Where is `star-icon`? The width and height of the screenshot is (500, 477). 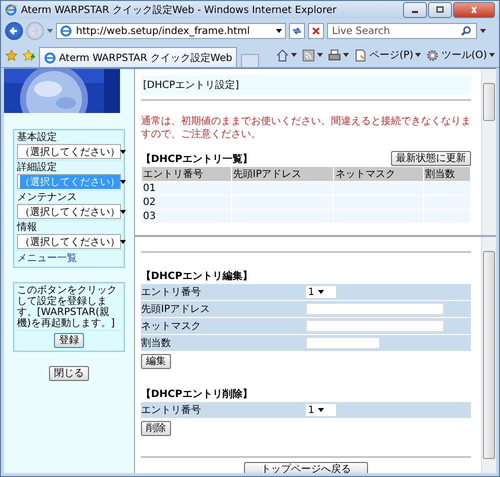 star-icon is located at coordinates (11, 55).